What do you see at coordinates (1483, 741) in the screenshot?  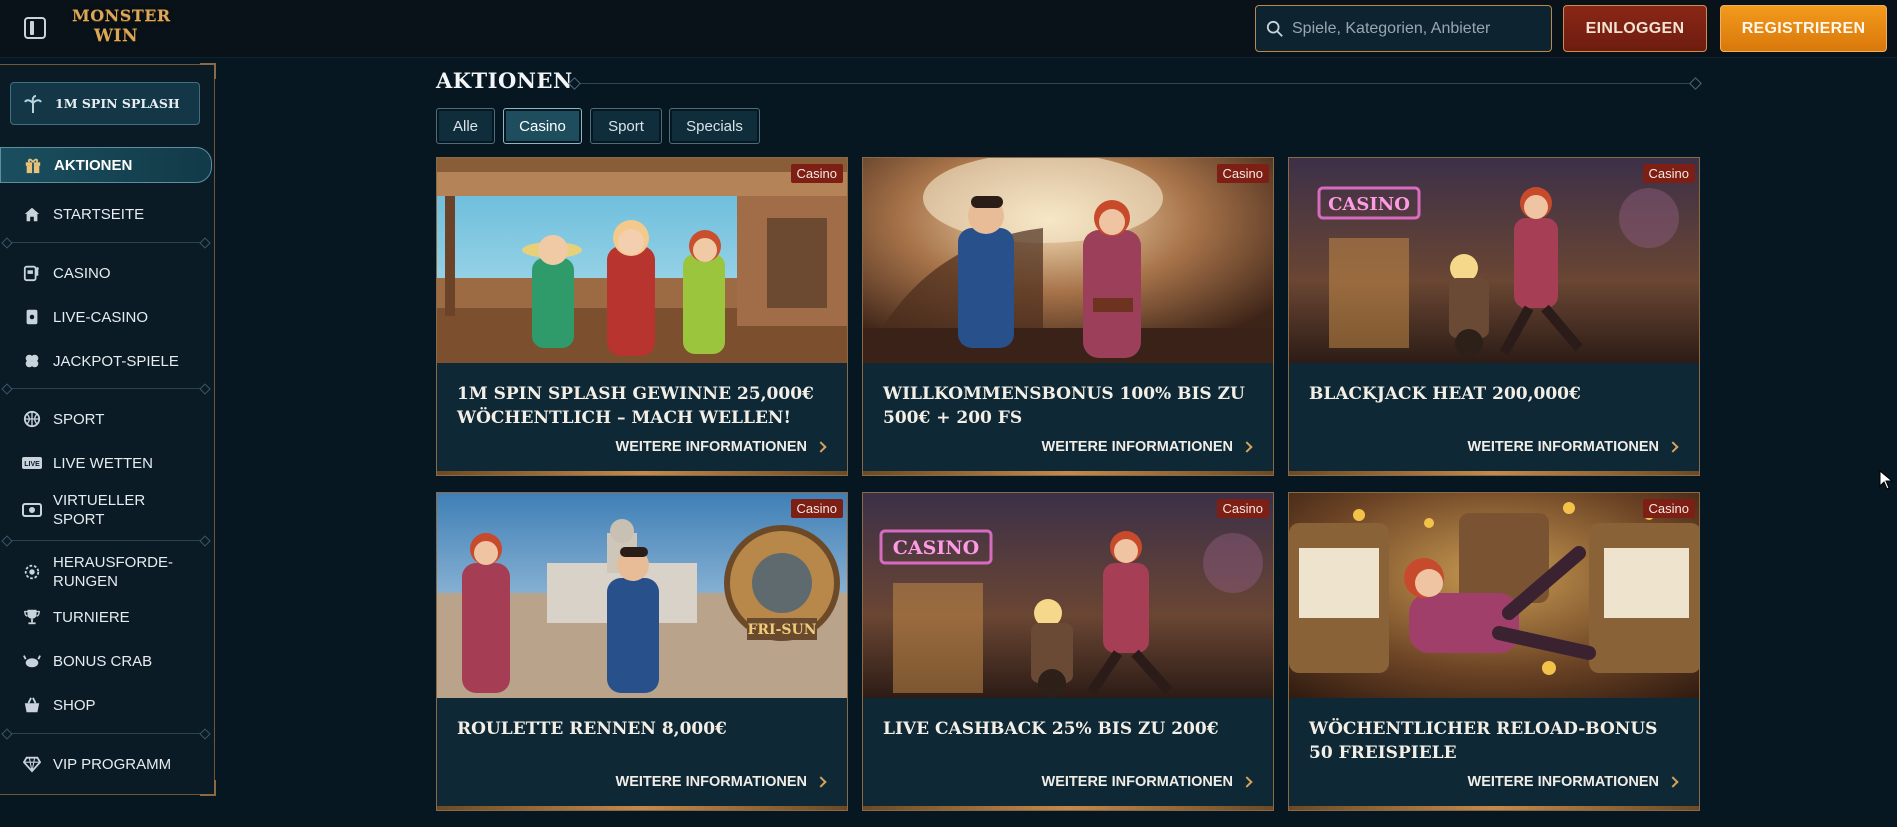 I see `promo-title: Wöchentlicher Reload-Bonus 50 Freispiele` at bounding box center [1483, 741].